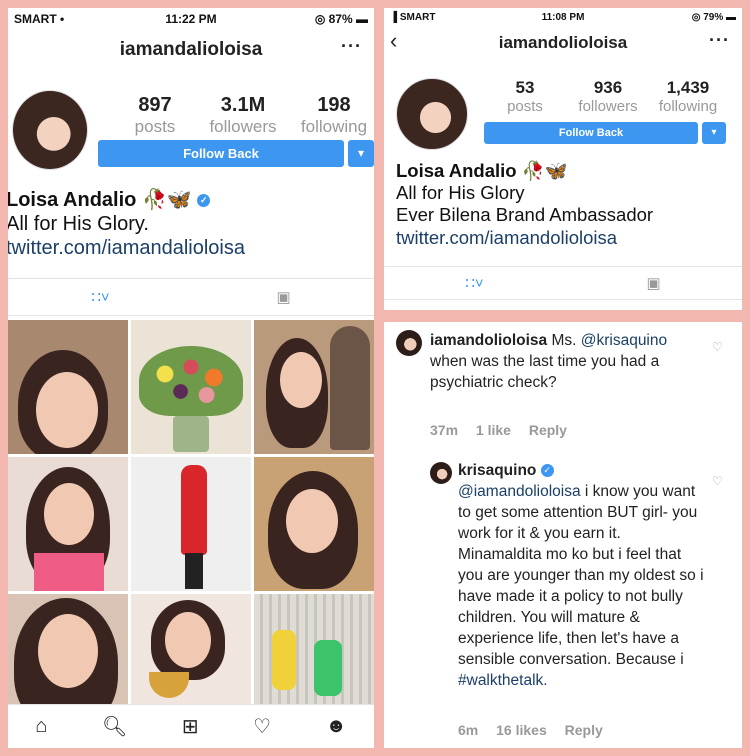  I want to click on stat-following: 198 following, so click(334, 115).